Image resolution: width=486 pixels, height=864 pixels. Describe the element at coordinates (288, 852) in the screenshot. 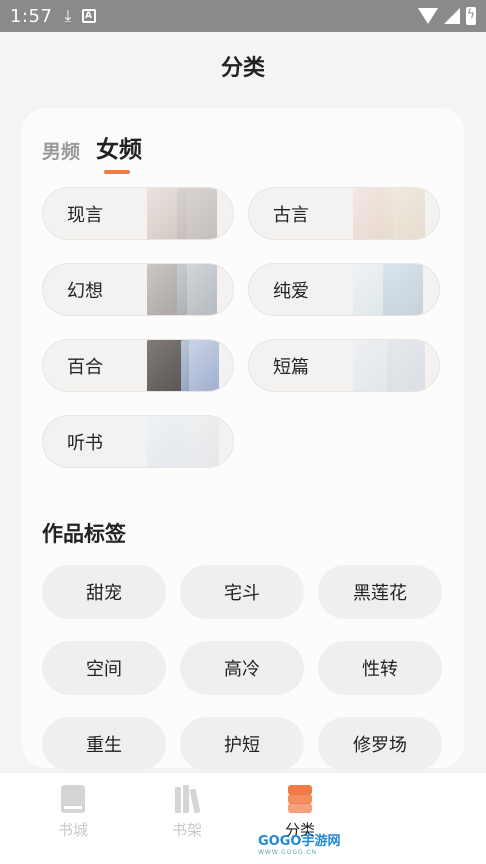

I see `watermark-sub: WWW.GOGO.CN` at that location.